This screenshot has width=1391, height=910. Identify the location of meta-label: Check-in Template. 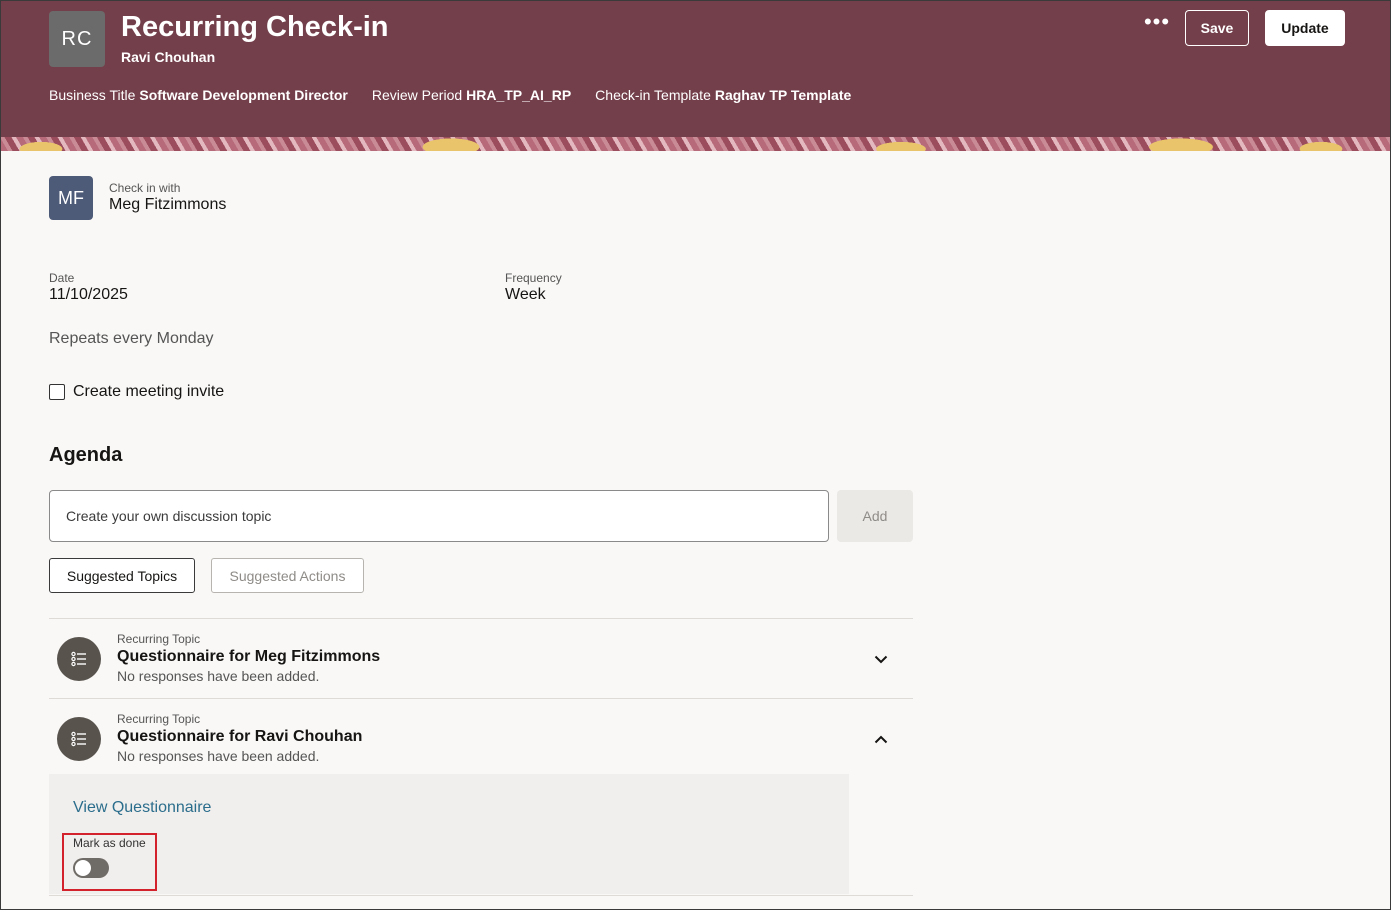
(653, 95).